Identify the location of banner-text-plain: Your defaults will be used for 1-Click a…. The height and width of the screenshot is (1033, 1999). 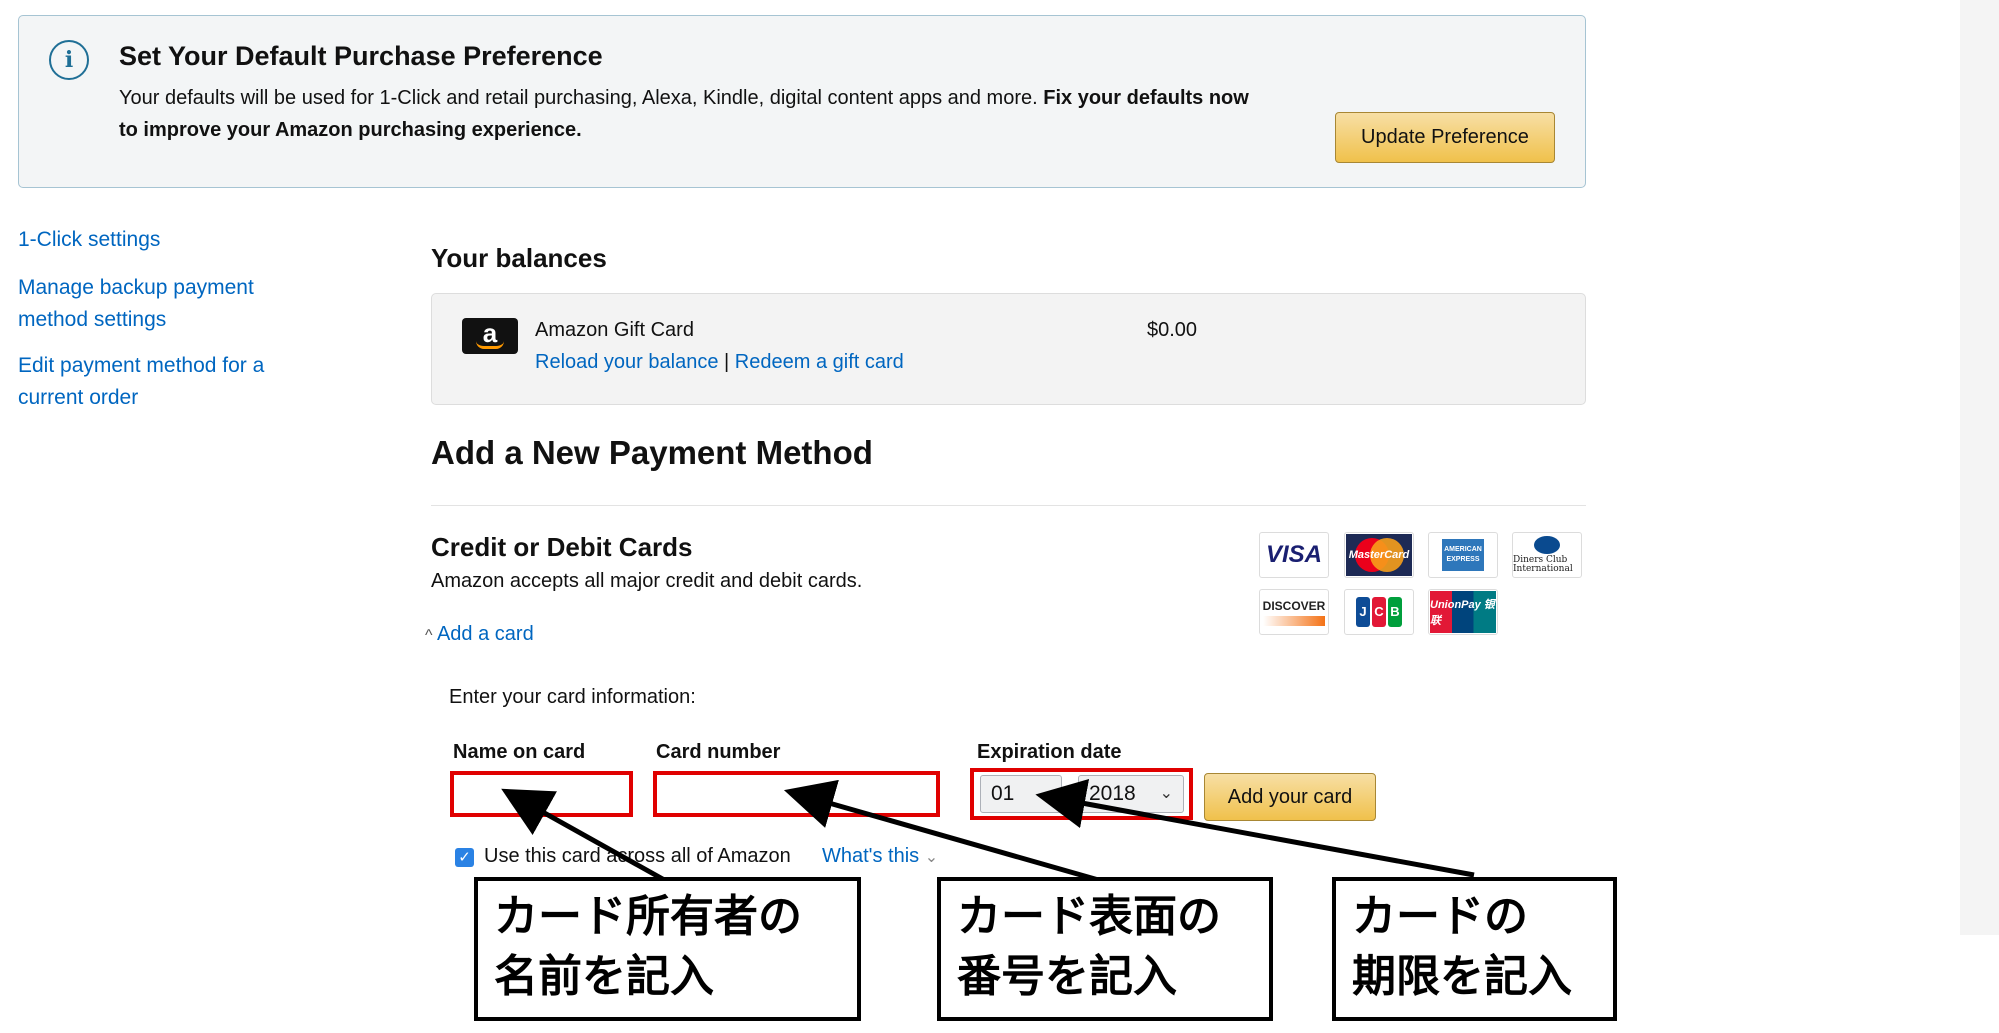
(581, 98).